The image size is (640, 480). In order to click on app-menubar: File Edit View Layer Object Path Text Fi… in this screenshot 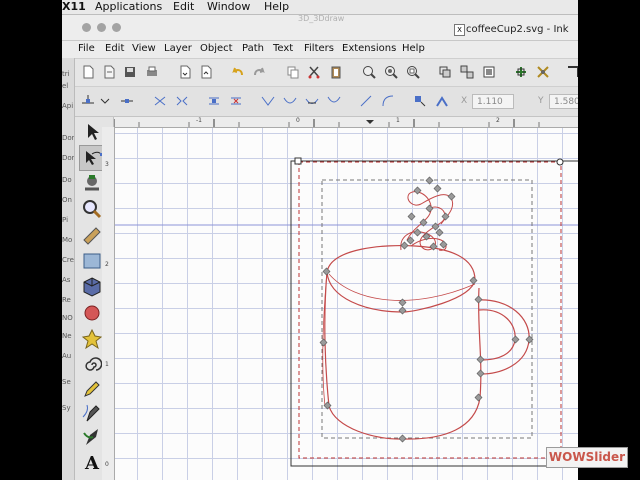, I will do `click(320, 49)`.